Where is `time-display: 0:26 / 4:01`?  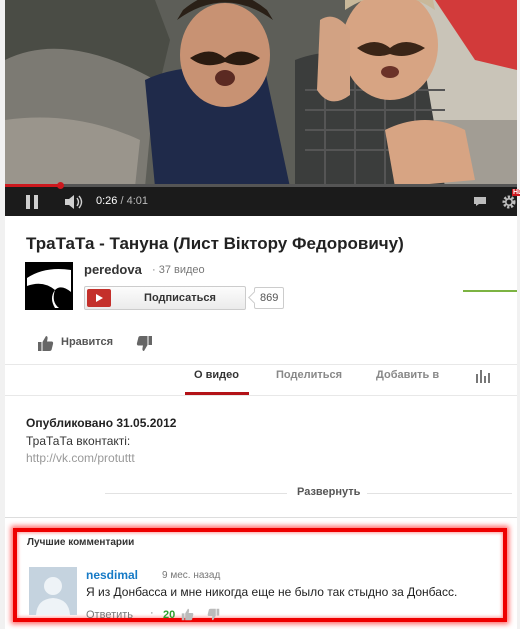
time-display: 0:26 / 4:01 is located at coordinates (122, 201).